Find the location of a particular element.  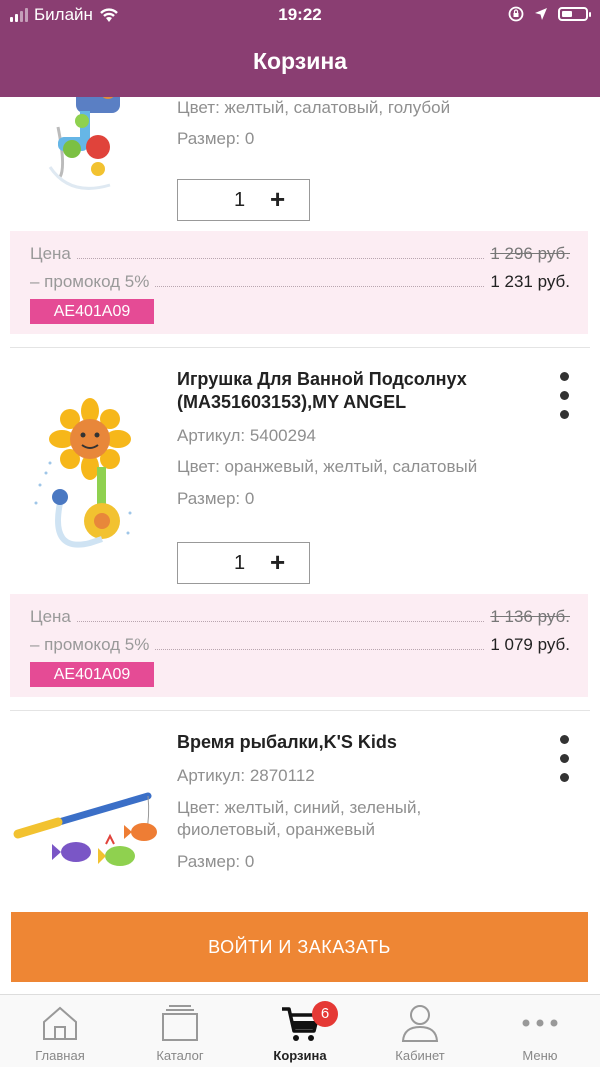

tab-label: Кабинет is located at coordinates (420, 1055).